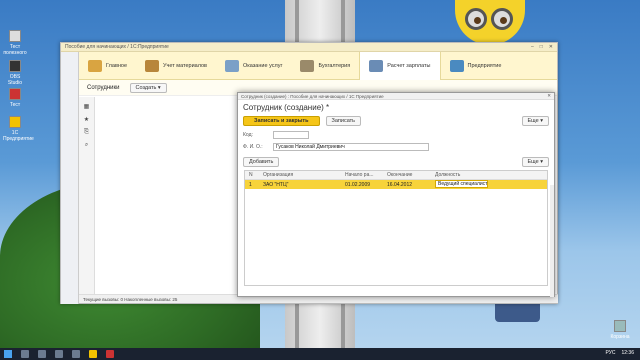 The image size is (640, 360). I want to click on save-button: Записать, so click(343, 121).